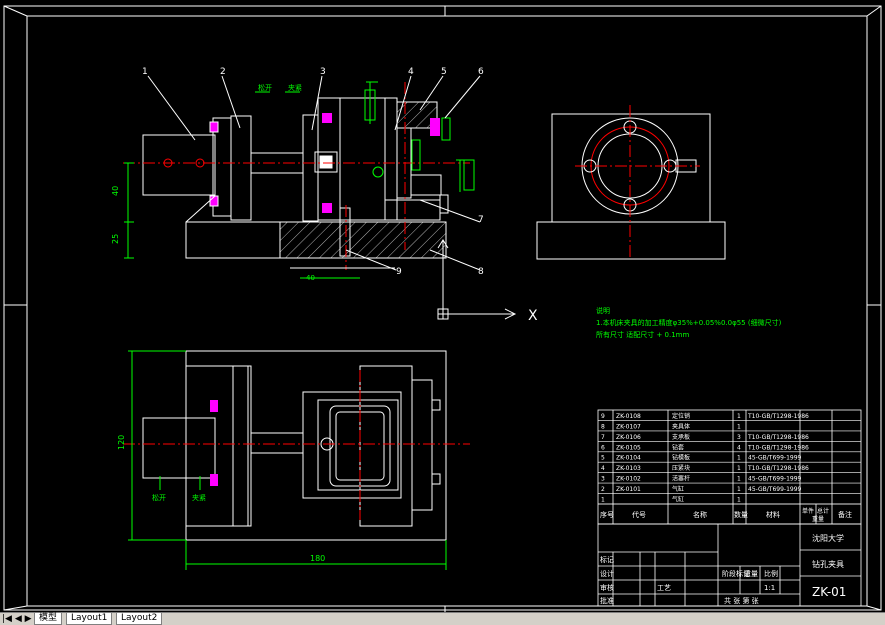 Image resolution: width=885 pixels, height=625 pixels. I want to click on dim-25-vert: 25, so click(115, 239).